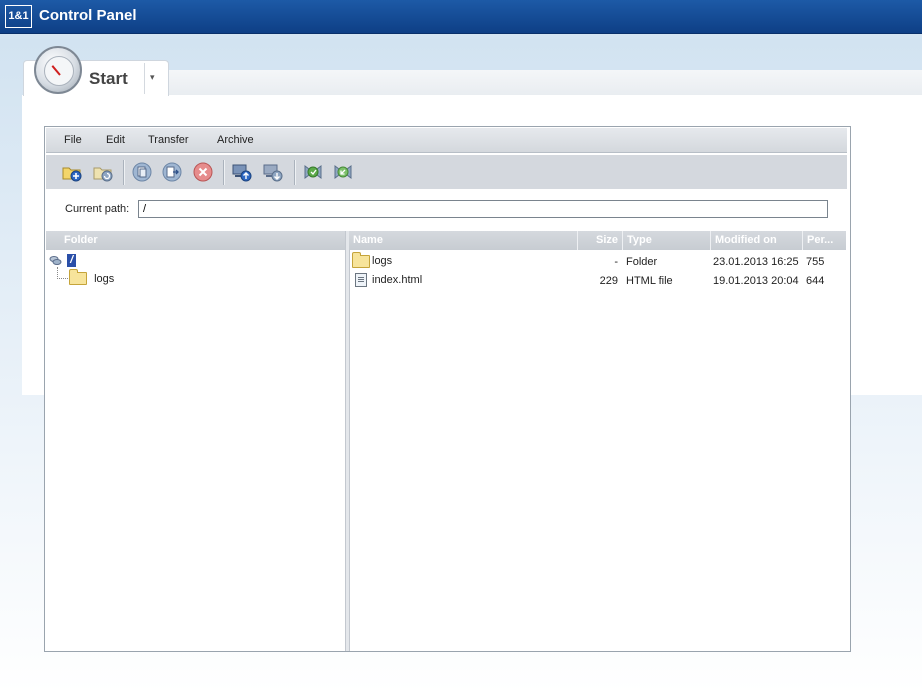  What do you see at coordinates (55, 260) in the screenshot?
I see `server-icon` at bounding box center [55, 260].